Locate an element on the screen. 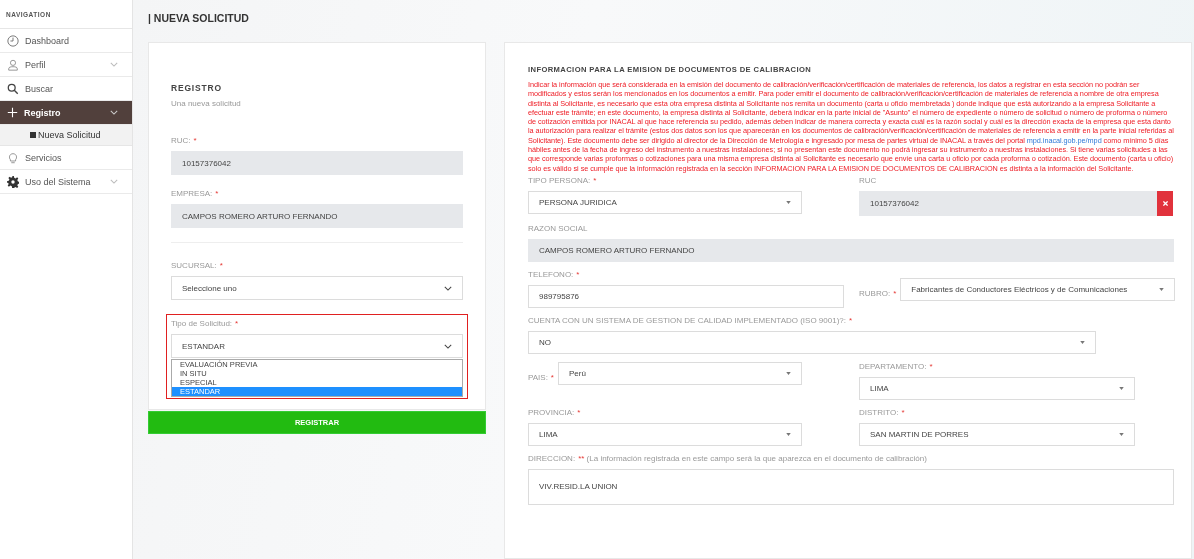  section-title: REGISTRO is located at coordinates (197, 88).